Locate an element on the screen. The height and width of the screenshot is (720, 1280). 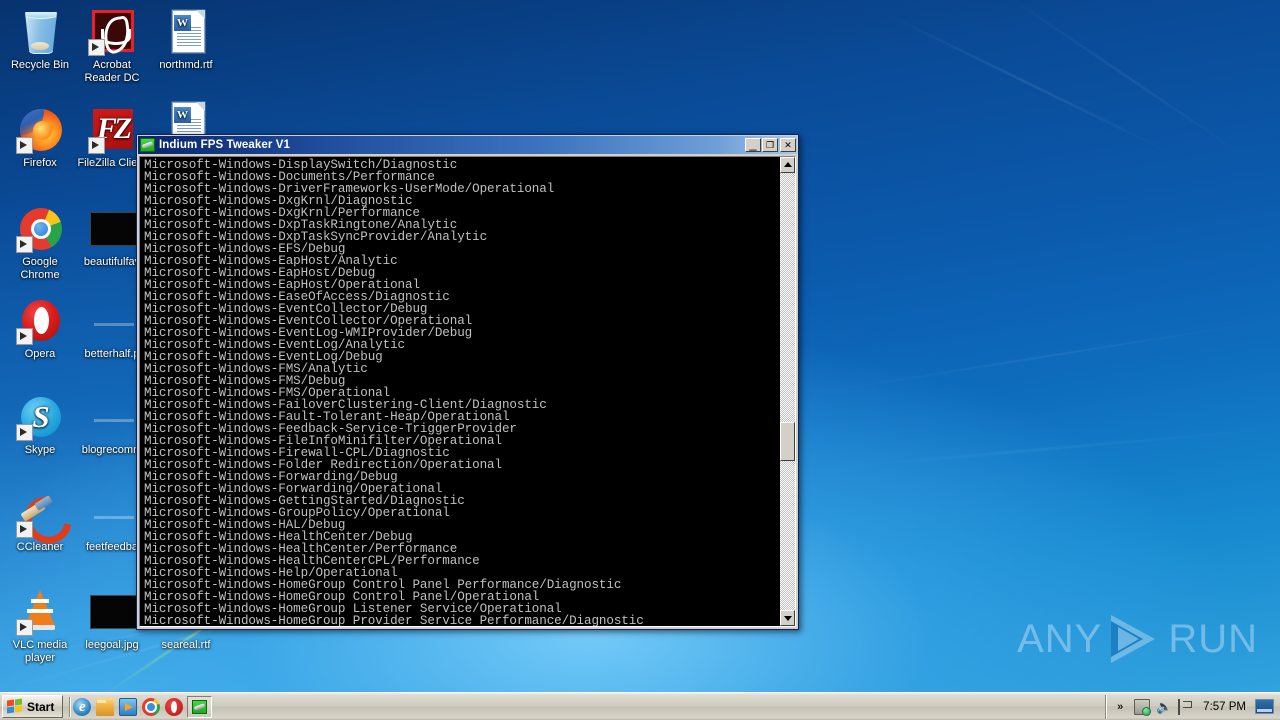
close-button: ✕ is located at coordinates (788, 145).